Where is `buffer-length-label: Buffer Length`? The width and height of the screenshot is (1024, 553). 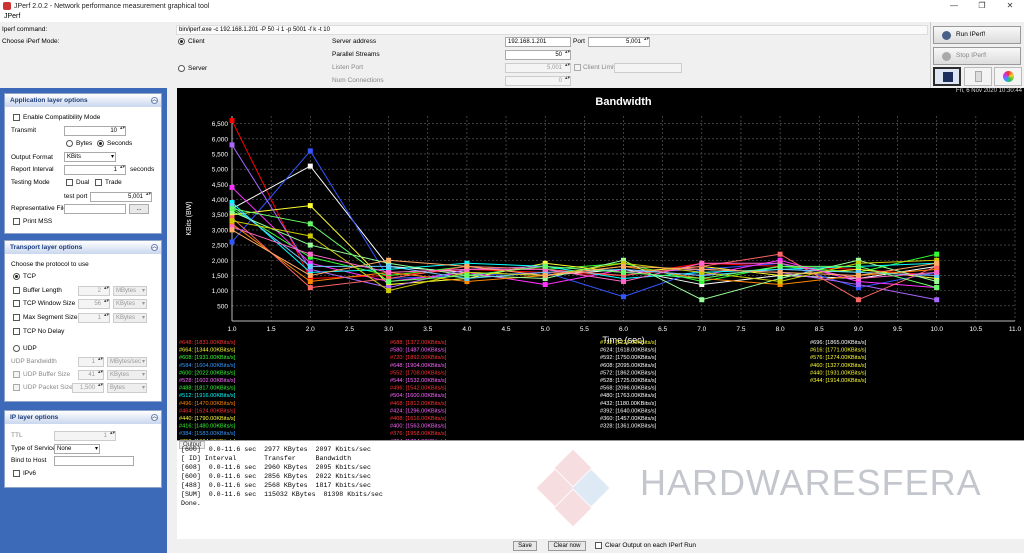 buffer-length-label: Buffer Length is located at coordinates (42, 290).